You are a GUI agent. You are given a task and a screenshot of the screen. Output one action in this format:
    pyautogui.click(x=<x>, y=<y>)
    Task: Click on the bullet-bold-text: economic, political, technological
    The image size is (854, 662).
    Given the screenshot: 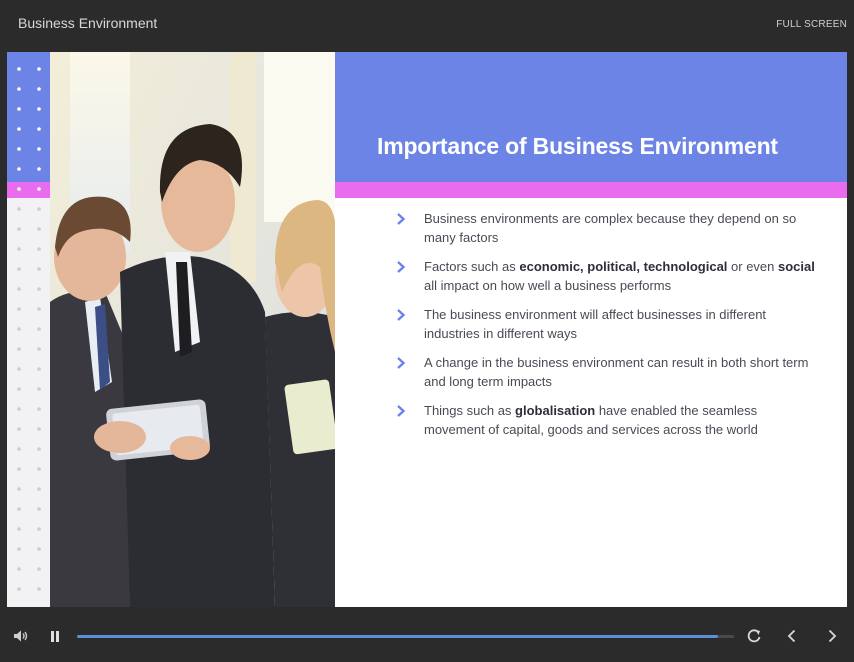 What is the action you would take?
    pyautogui.click(x=623, y=266)
    